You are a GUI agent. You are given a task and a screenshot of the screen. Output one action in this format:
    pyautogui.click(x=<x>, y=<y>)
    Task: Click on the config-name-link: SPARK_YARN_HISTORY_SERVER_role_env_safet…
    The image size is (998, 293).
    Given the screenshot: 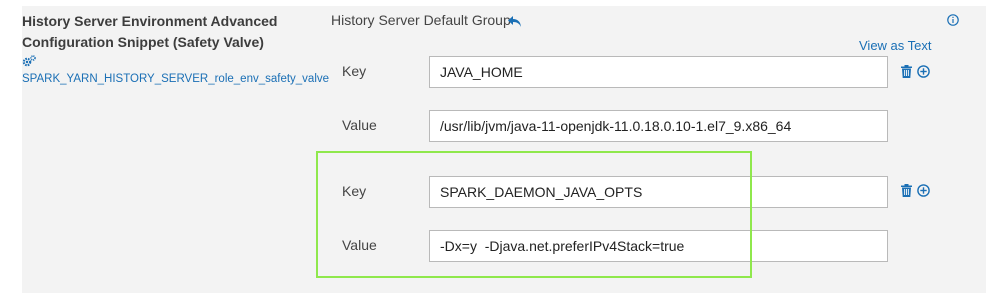 What is the action you would take?
    pyautogui.click(x=175, y=79)
    